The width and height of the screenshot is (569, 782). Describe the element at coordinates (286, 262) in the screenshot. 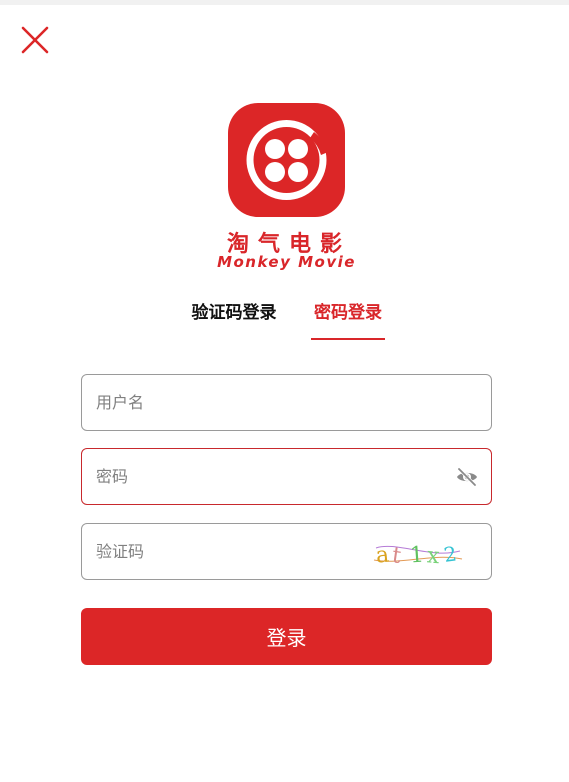

I see `brand-name-en: Monkey Movie` at that location.